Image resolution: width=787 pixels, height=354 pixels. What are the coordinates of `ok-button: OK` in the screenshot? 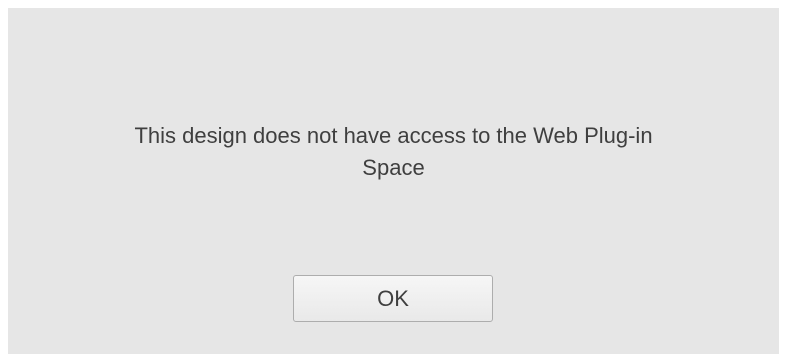 It's located at (393, 298).